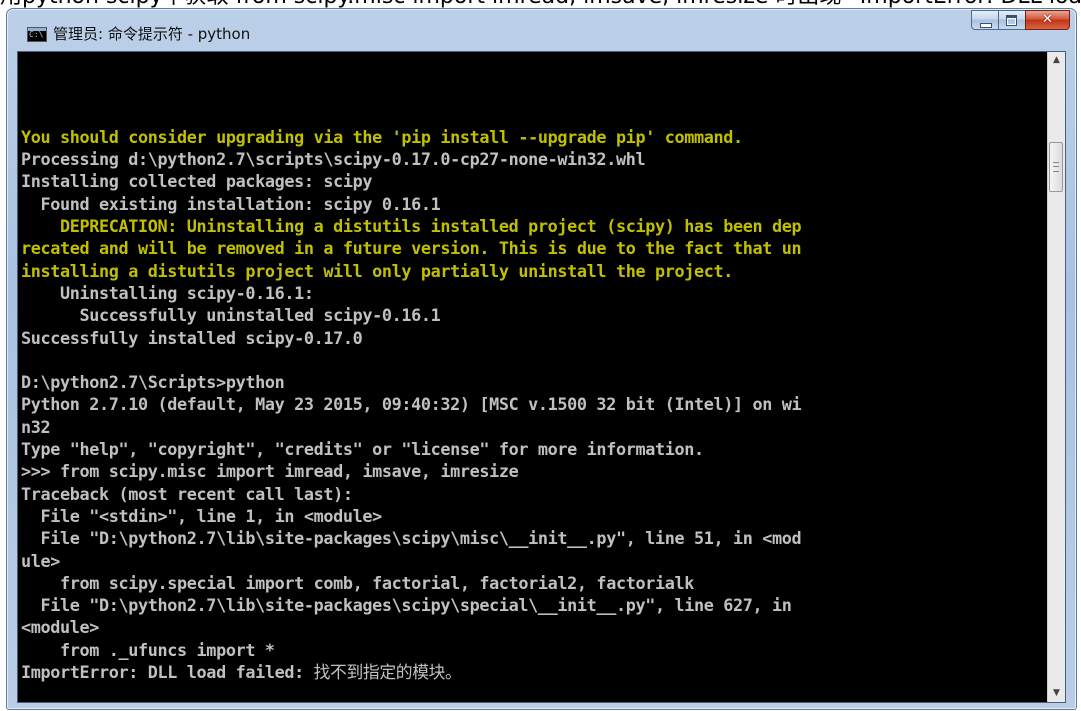 This screenshot has height=711, width=1081. What do you see at coordinates (36, 426) in the screenshot?
I see `console-line: n32` at bounding box center [36, 426].